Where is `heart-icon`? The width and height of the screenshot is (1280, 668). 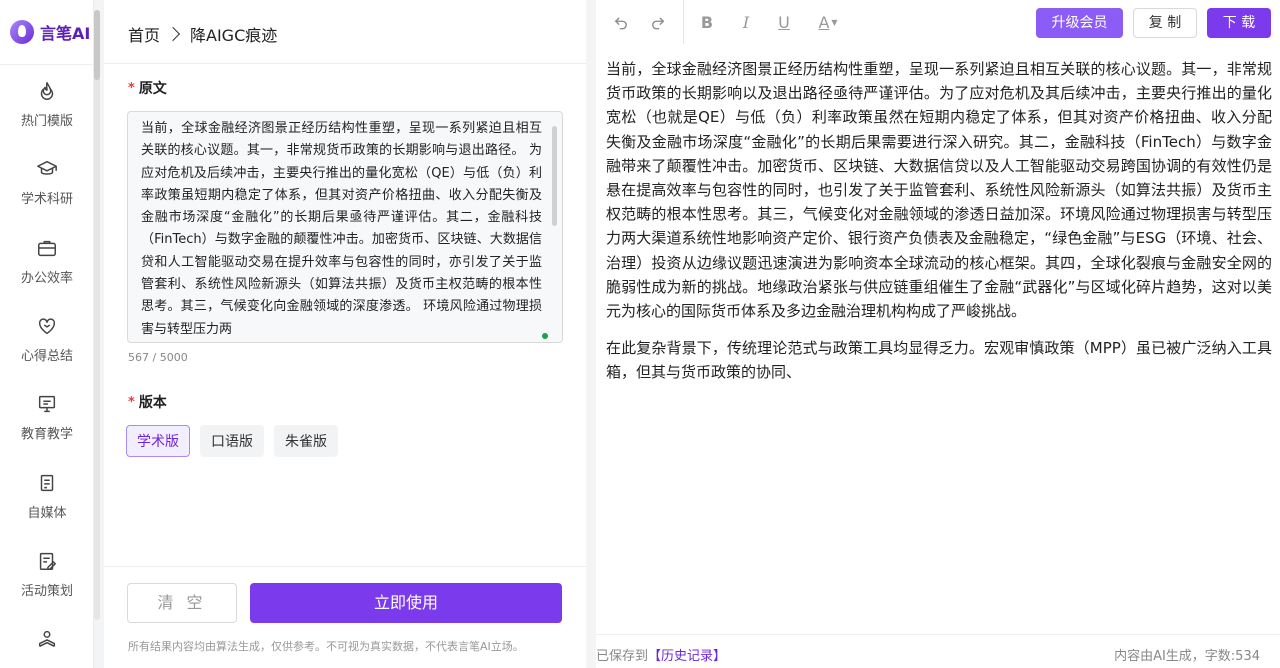
heart-icon is located at coordinates (47, 326).